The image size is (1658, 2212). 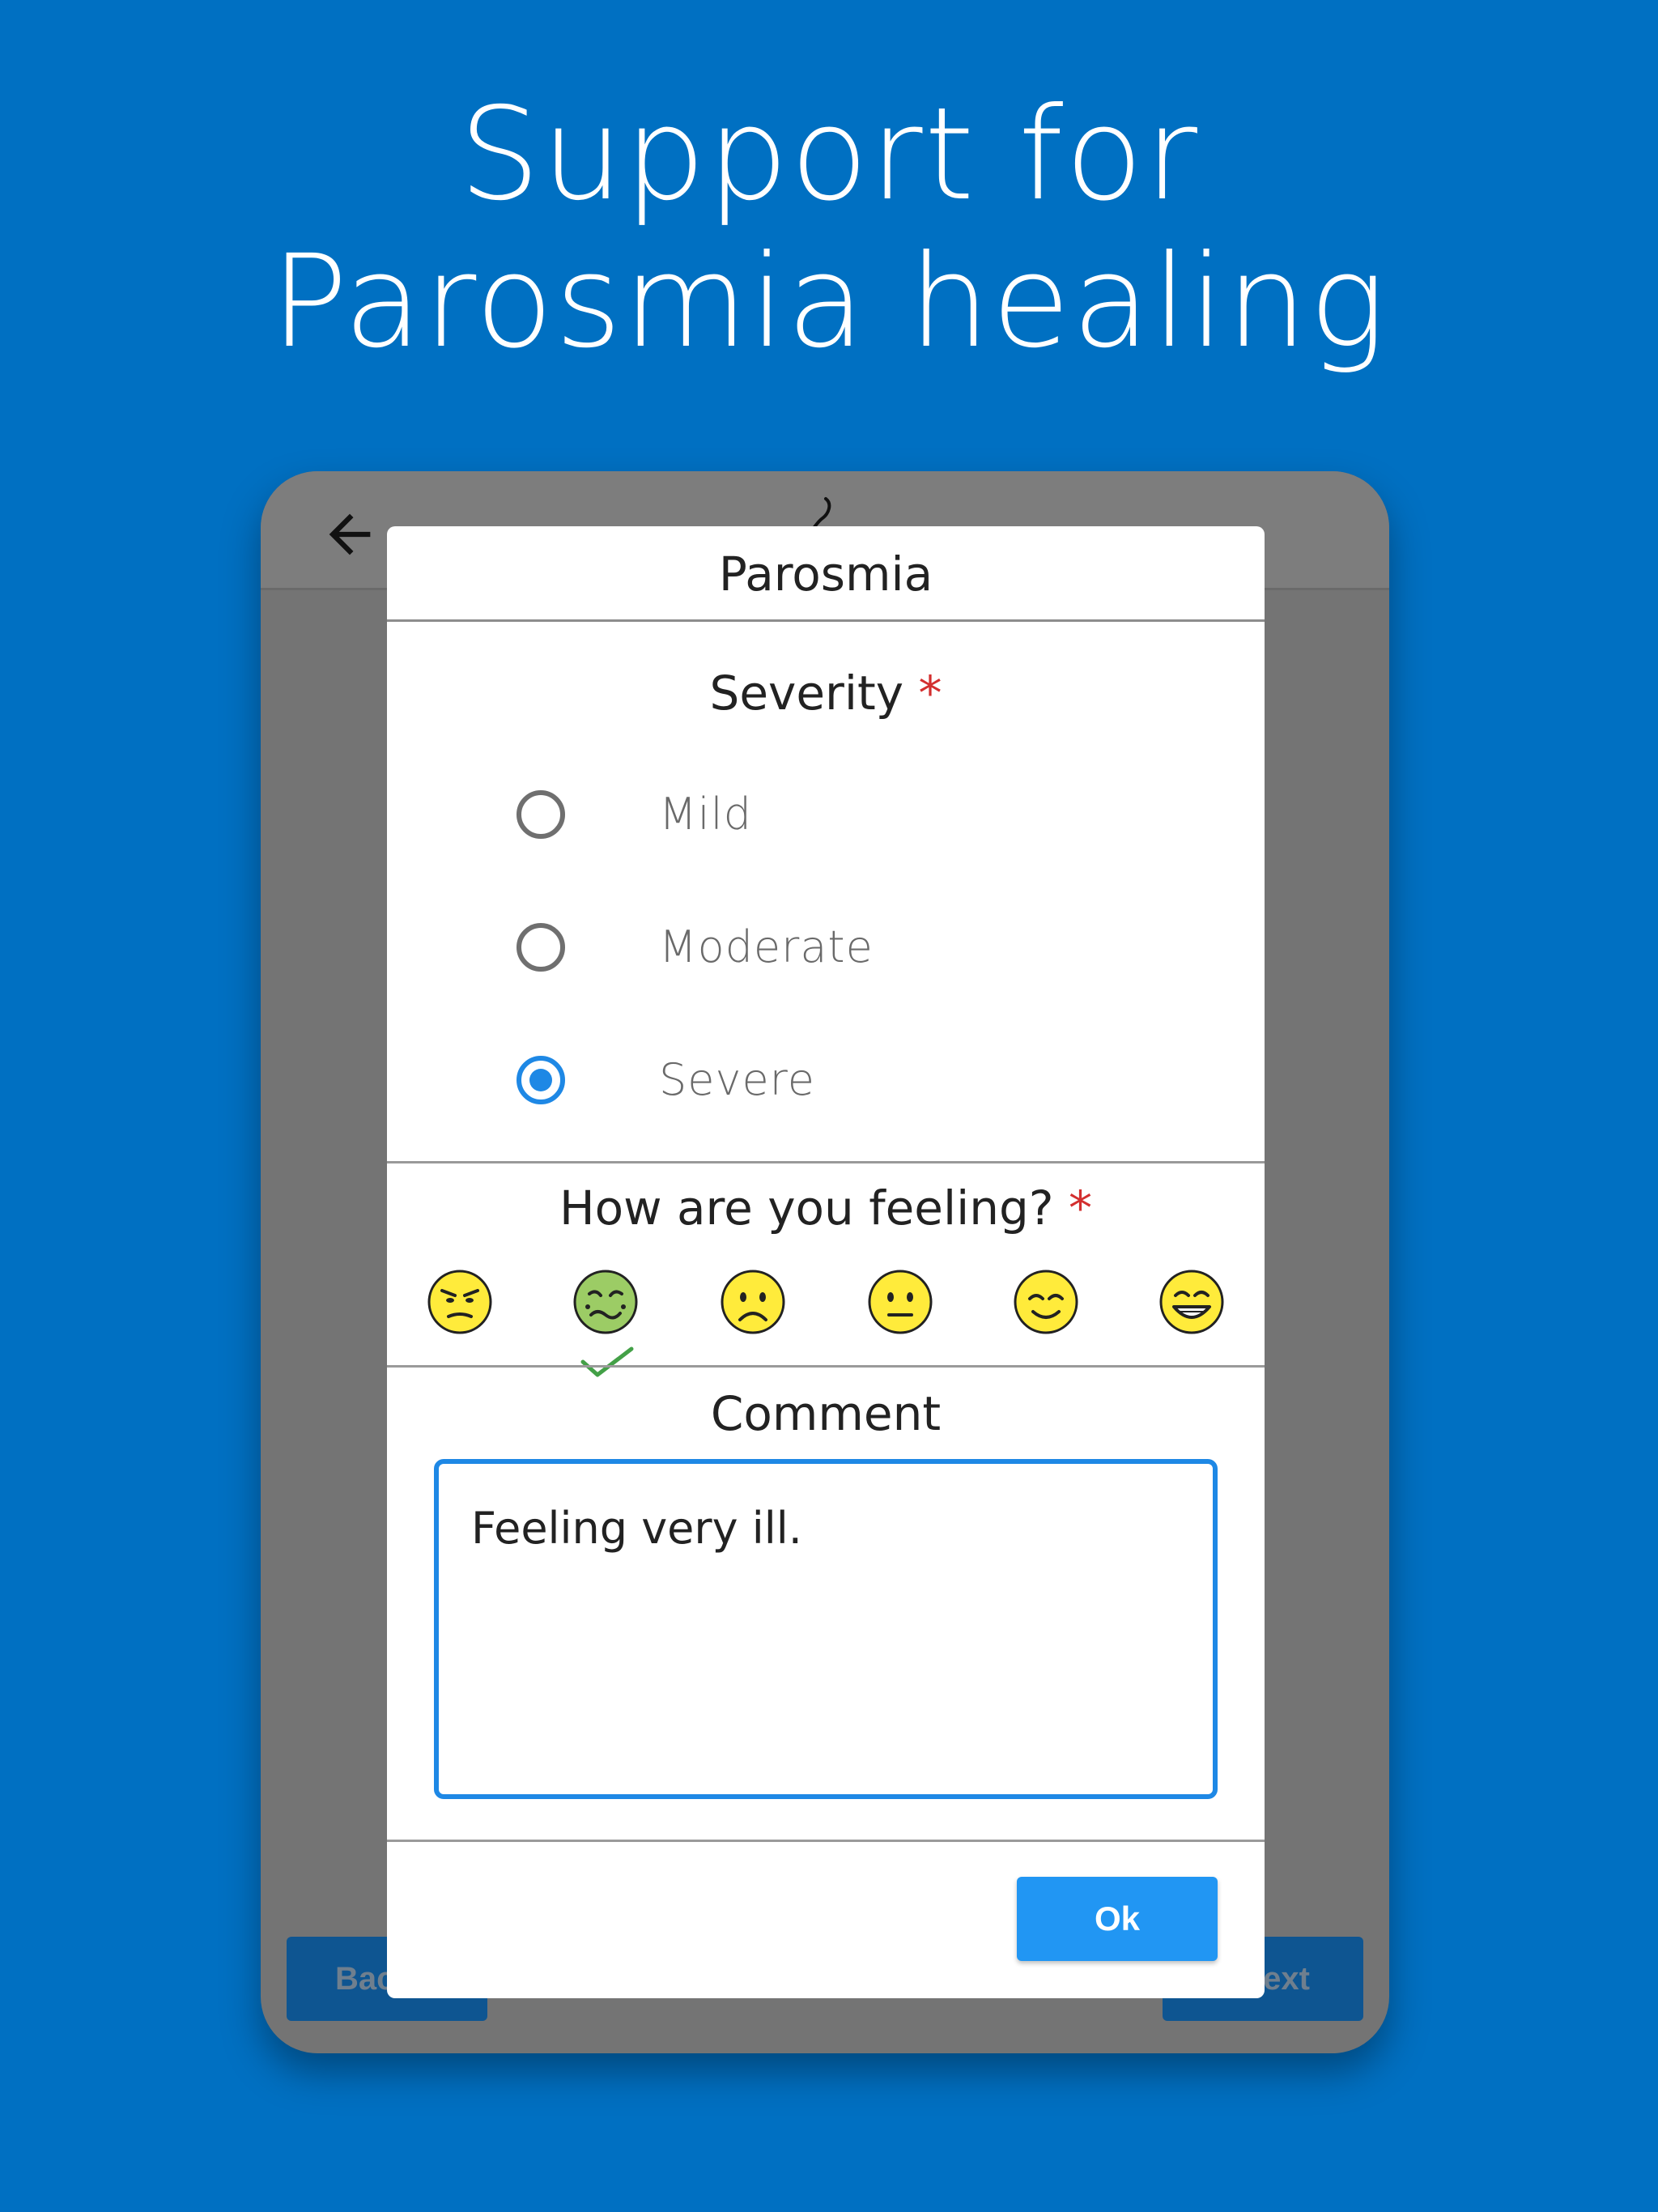 What do you see at coordinates (826, 1414) in the screenshot?
I see `comment-label: Comment` at bounding box center [826, 1414].